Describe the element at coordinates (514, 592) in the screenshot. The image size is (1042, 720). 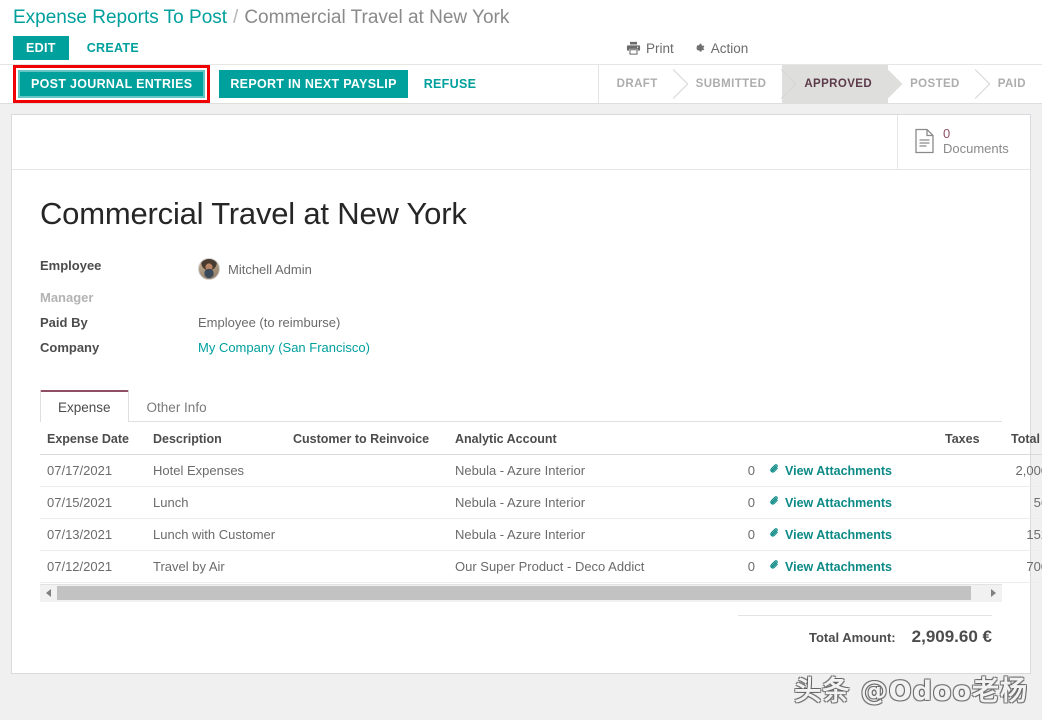
I see `scrollbar-thumb` at that location.